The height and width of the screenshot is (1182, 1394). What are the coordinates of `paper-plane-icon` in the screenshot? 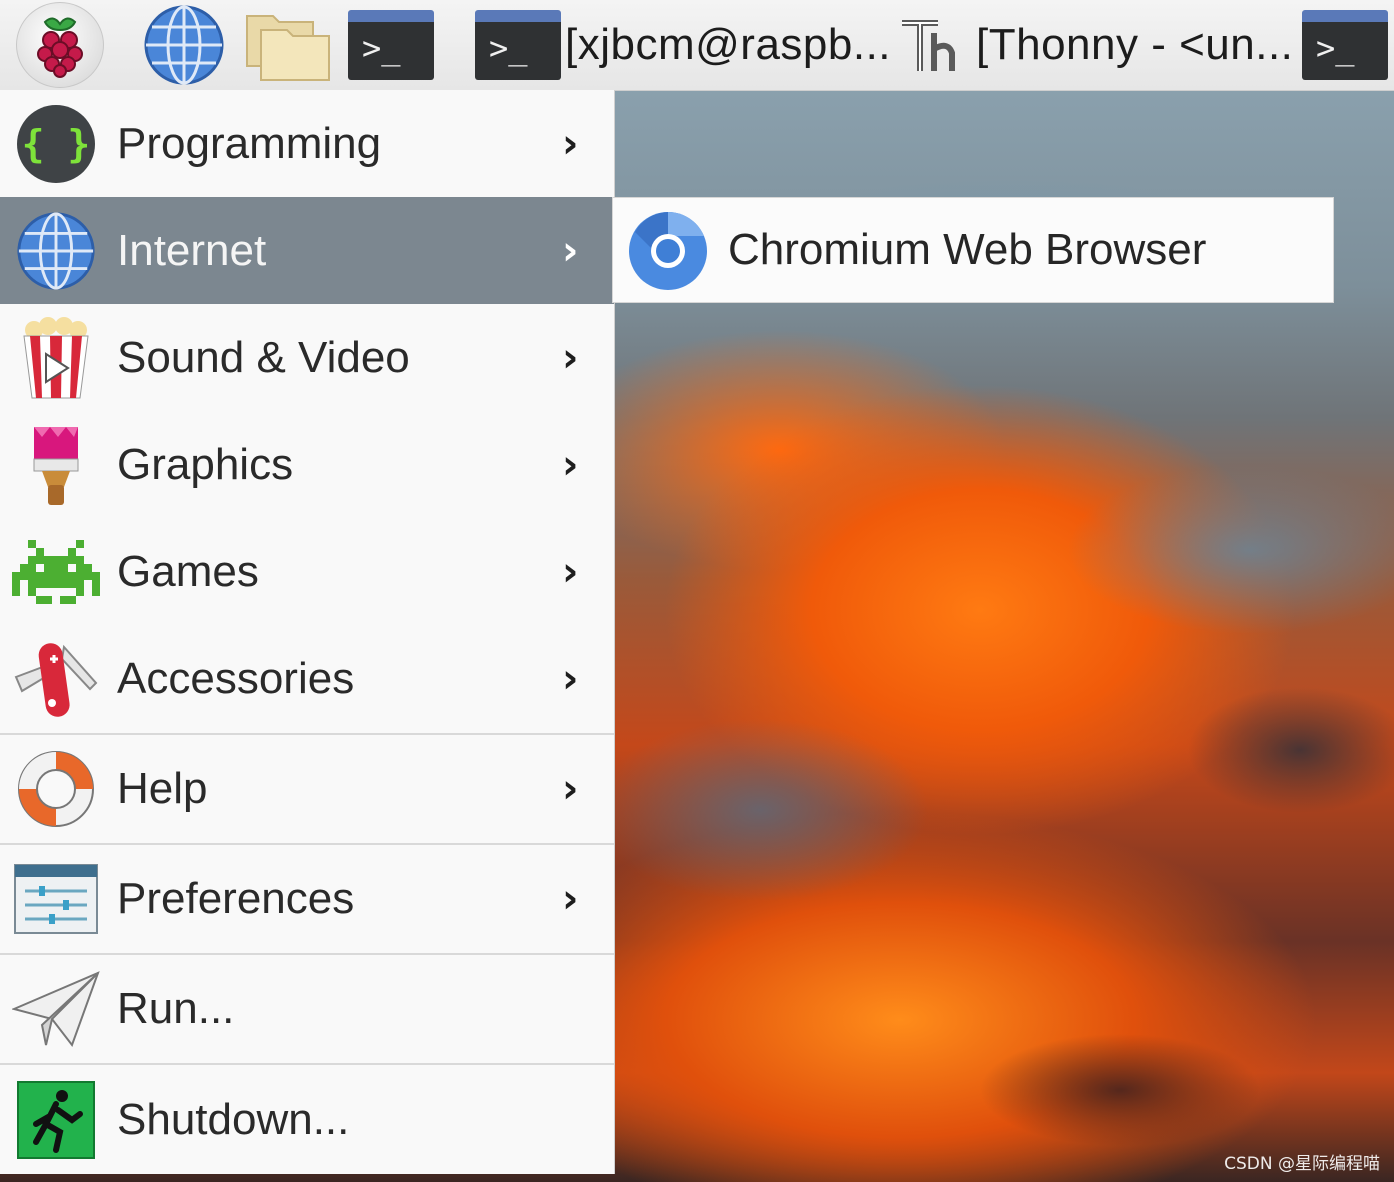 It's located at (56, 1009).